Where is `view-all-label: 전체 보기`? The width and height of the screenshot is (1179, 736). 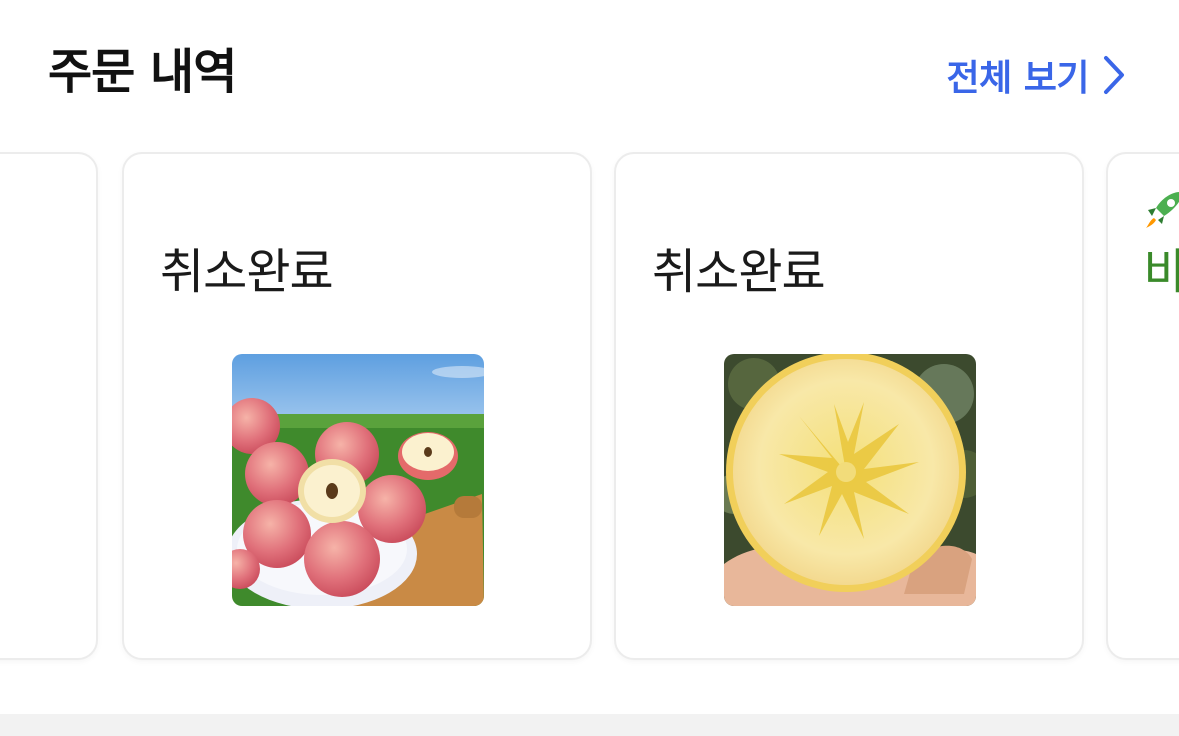
view-all-label: 전체 보기 is located at coordinates (1017, 78).